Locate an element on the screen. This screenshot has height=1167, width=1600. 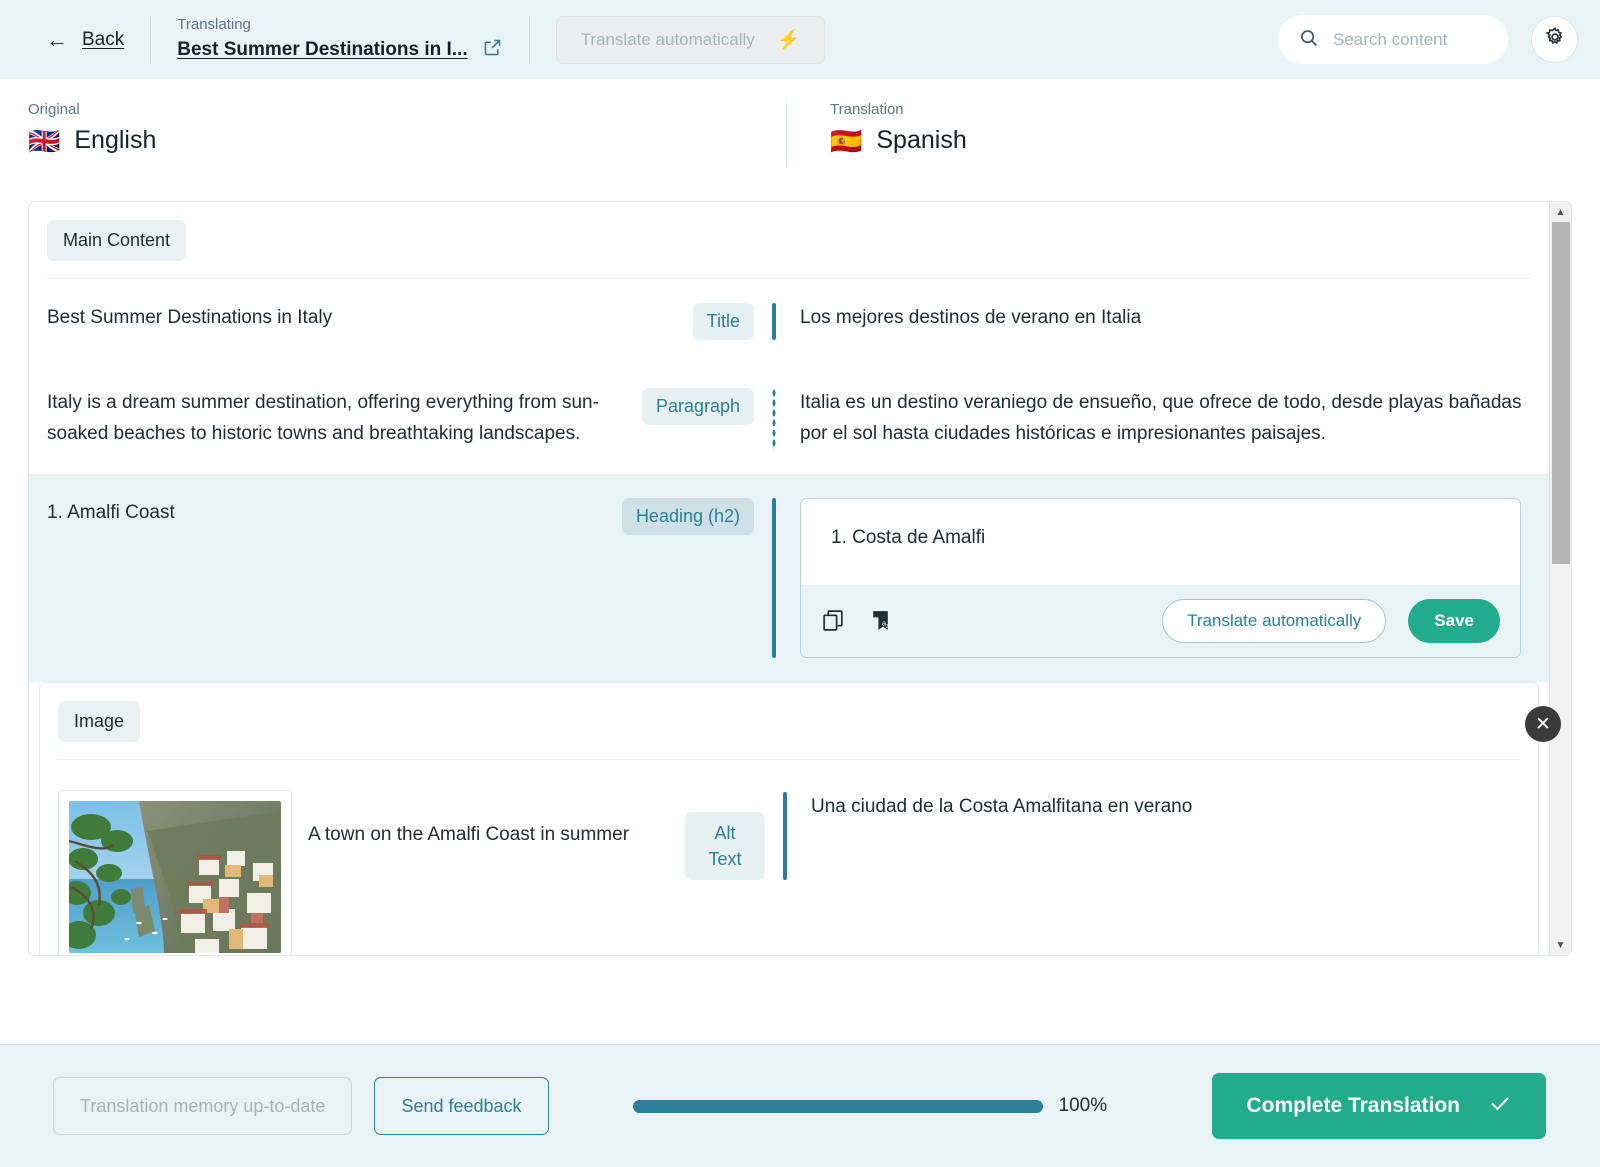
translate-automatically-label: Translate automatically is located at coordinates (667, 39).